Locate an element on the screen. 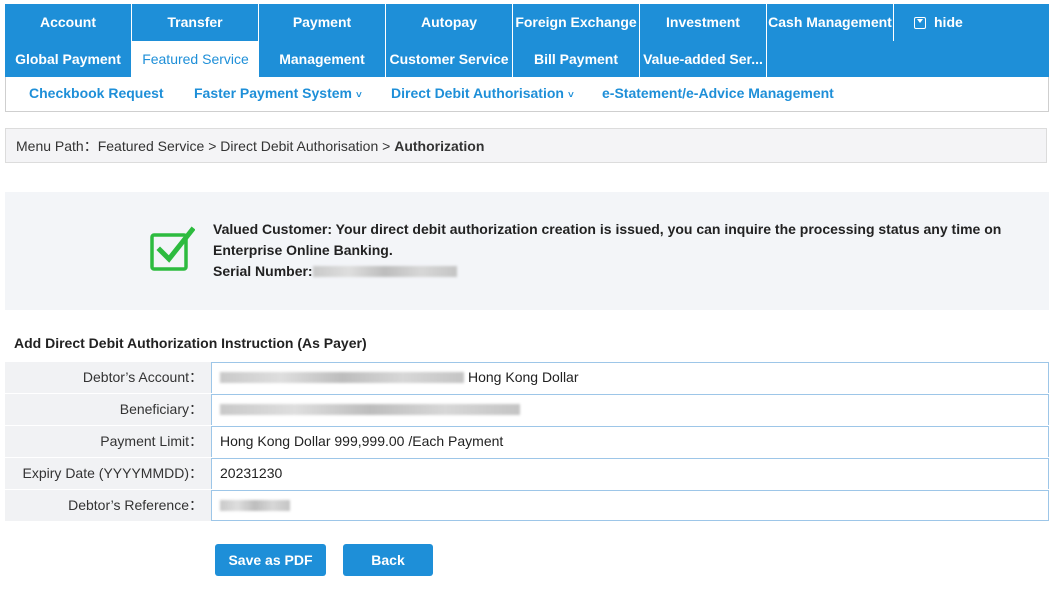  expiry-date-value: 20231230 is located at coordinates (630, 473).